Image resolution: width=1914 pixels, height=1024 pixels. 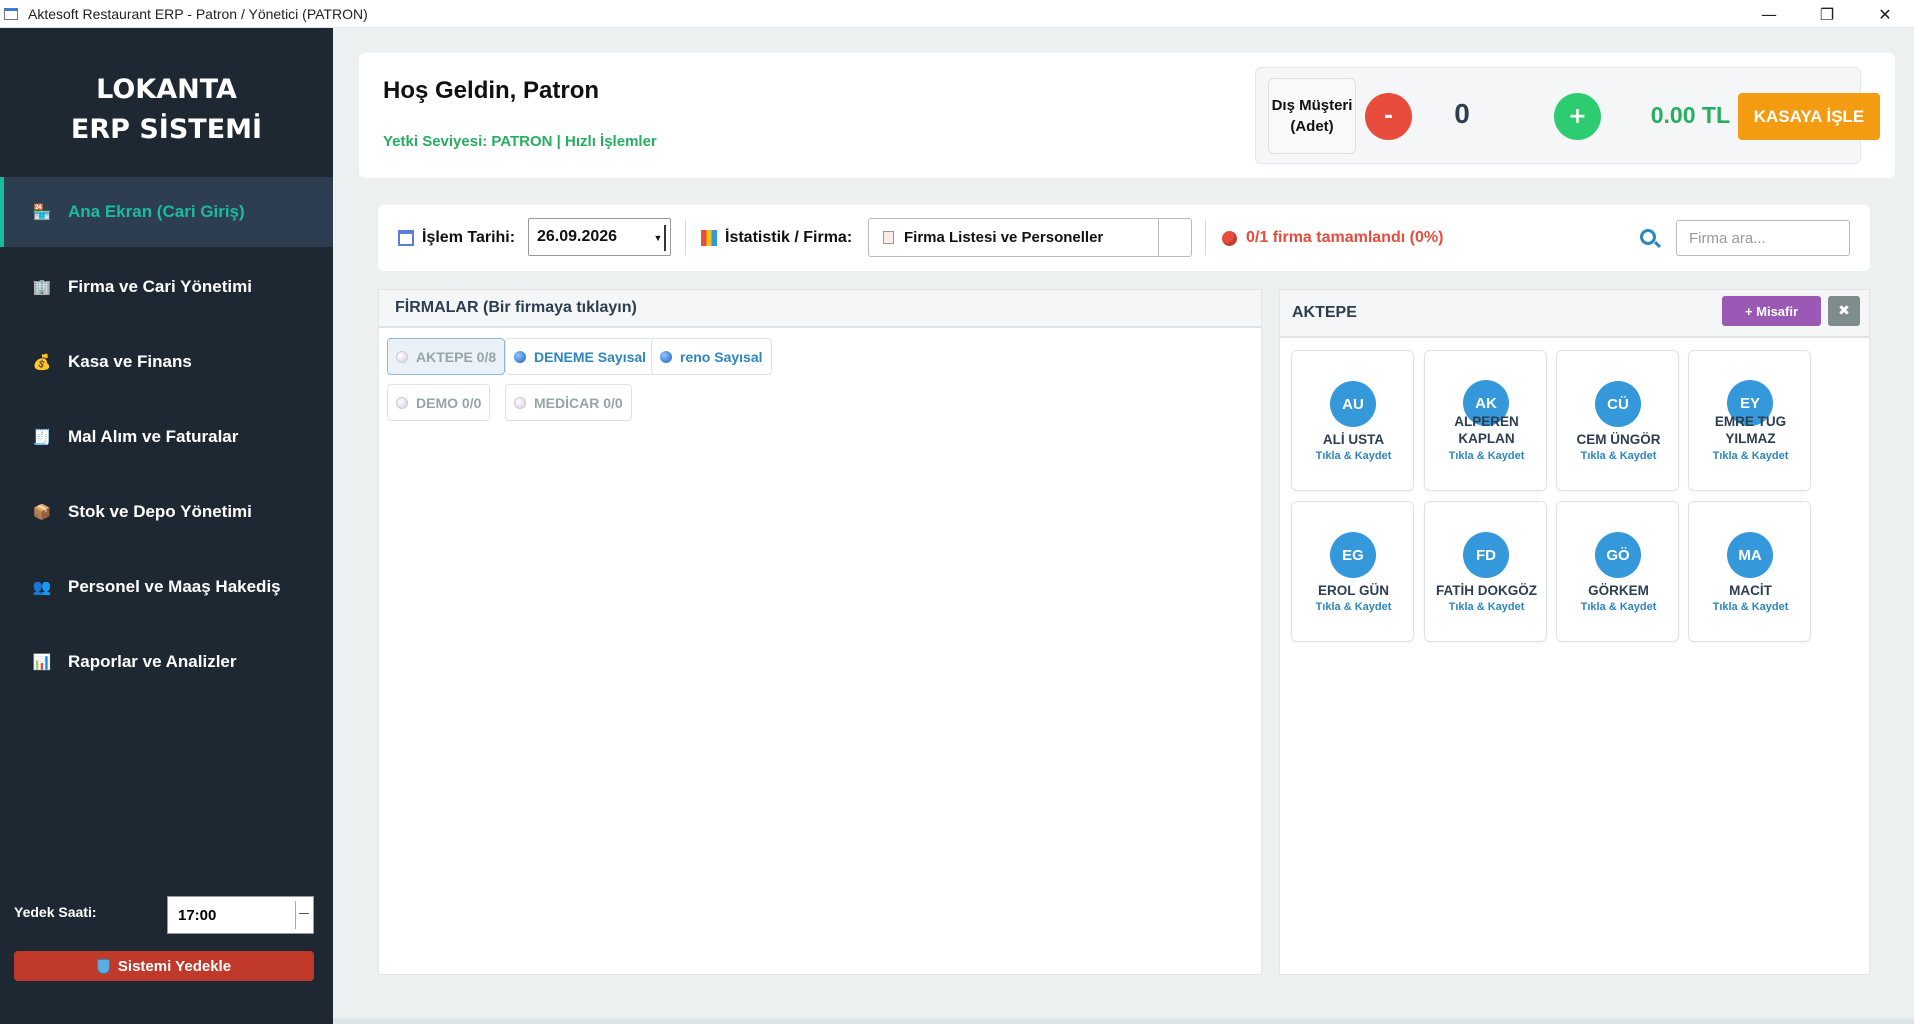 I want to click on firm-chip-reno: reno Sayısal, so click(x=711, y=356).